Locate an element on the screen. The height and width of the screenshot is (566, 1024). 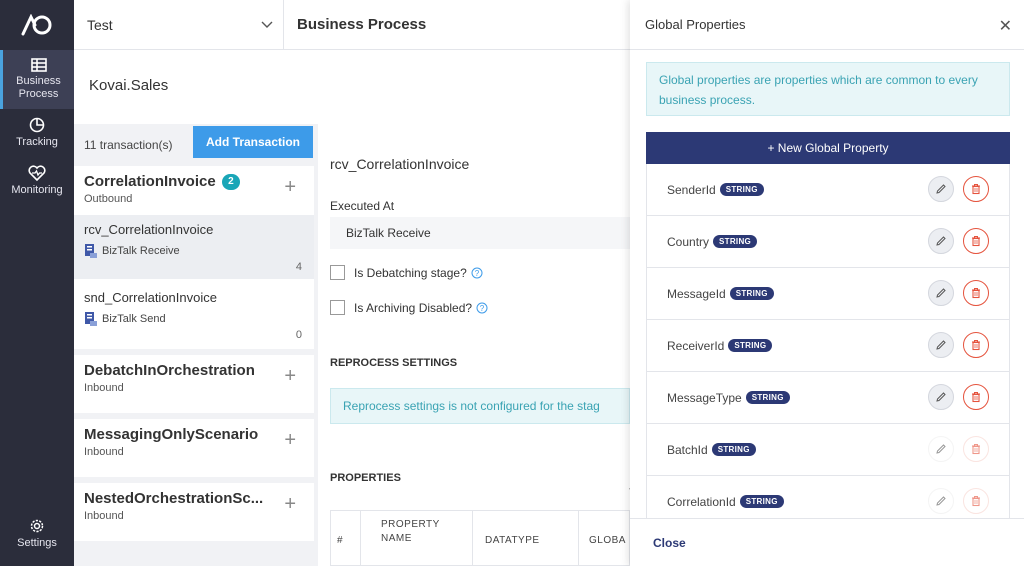
transaction-count: 11 transaction(s) is located at coordinates (128, 145).